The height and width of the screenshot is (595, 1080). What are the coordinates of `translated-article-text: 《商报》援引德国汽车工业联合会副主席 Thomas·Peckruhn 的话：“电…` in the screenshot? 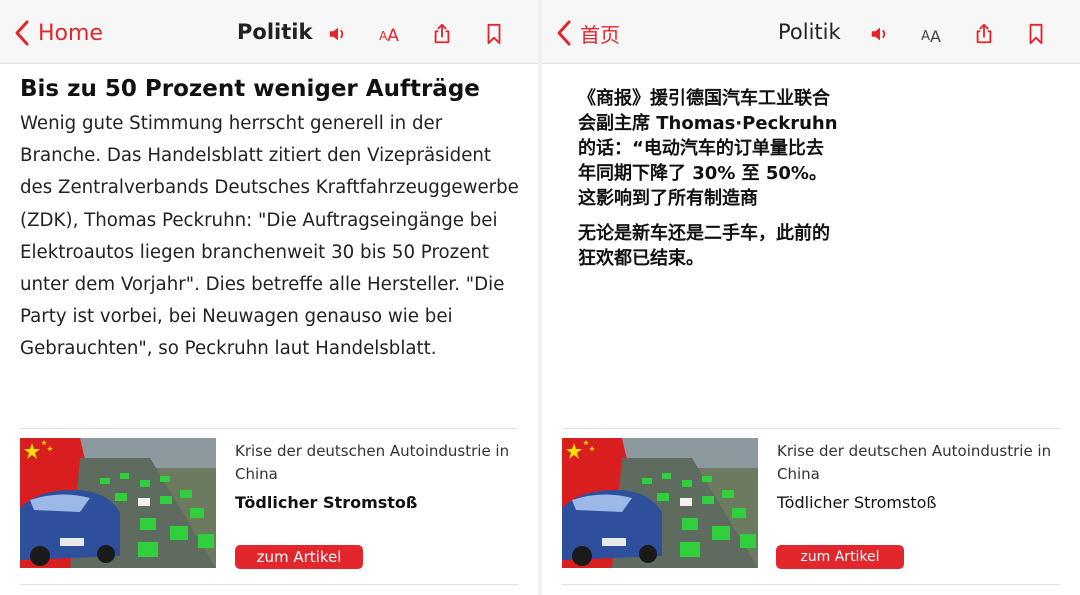 It's located at (708, 178).